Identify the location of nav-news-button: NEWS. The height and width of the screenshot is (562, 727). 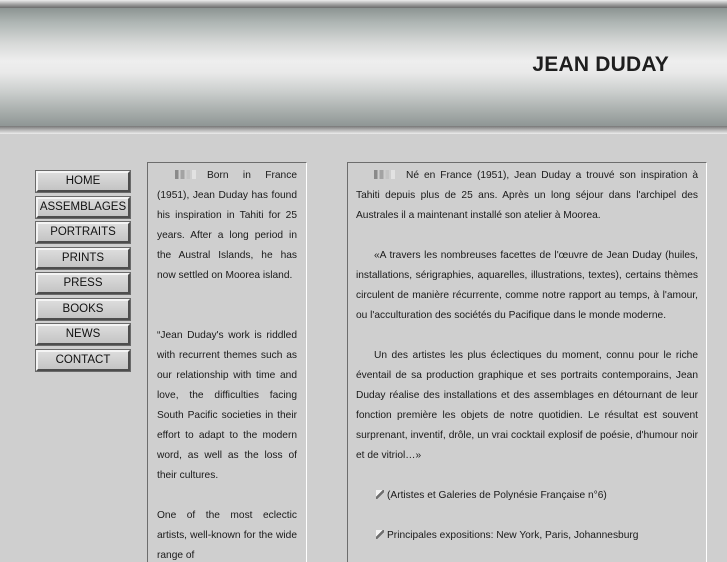
(83, 334).